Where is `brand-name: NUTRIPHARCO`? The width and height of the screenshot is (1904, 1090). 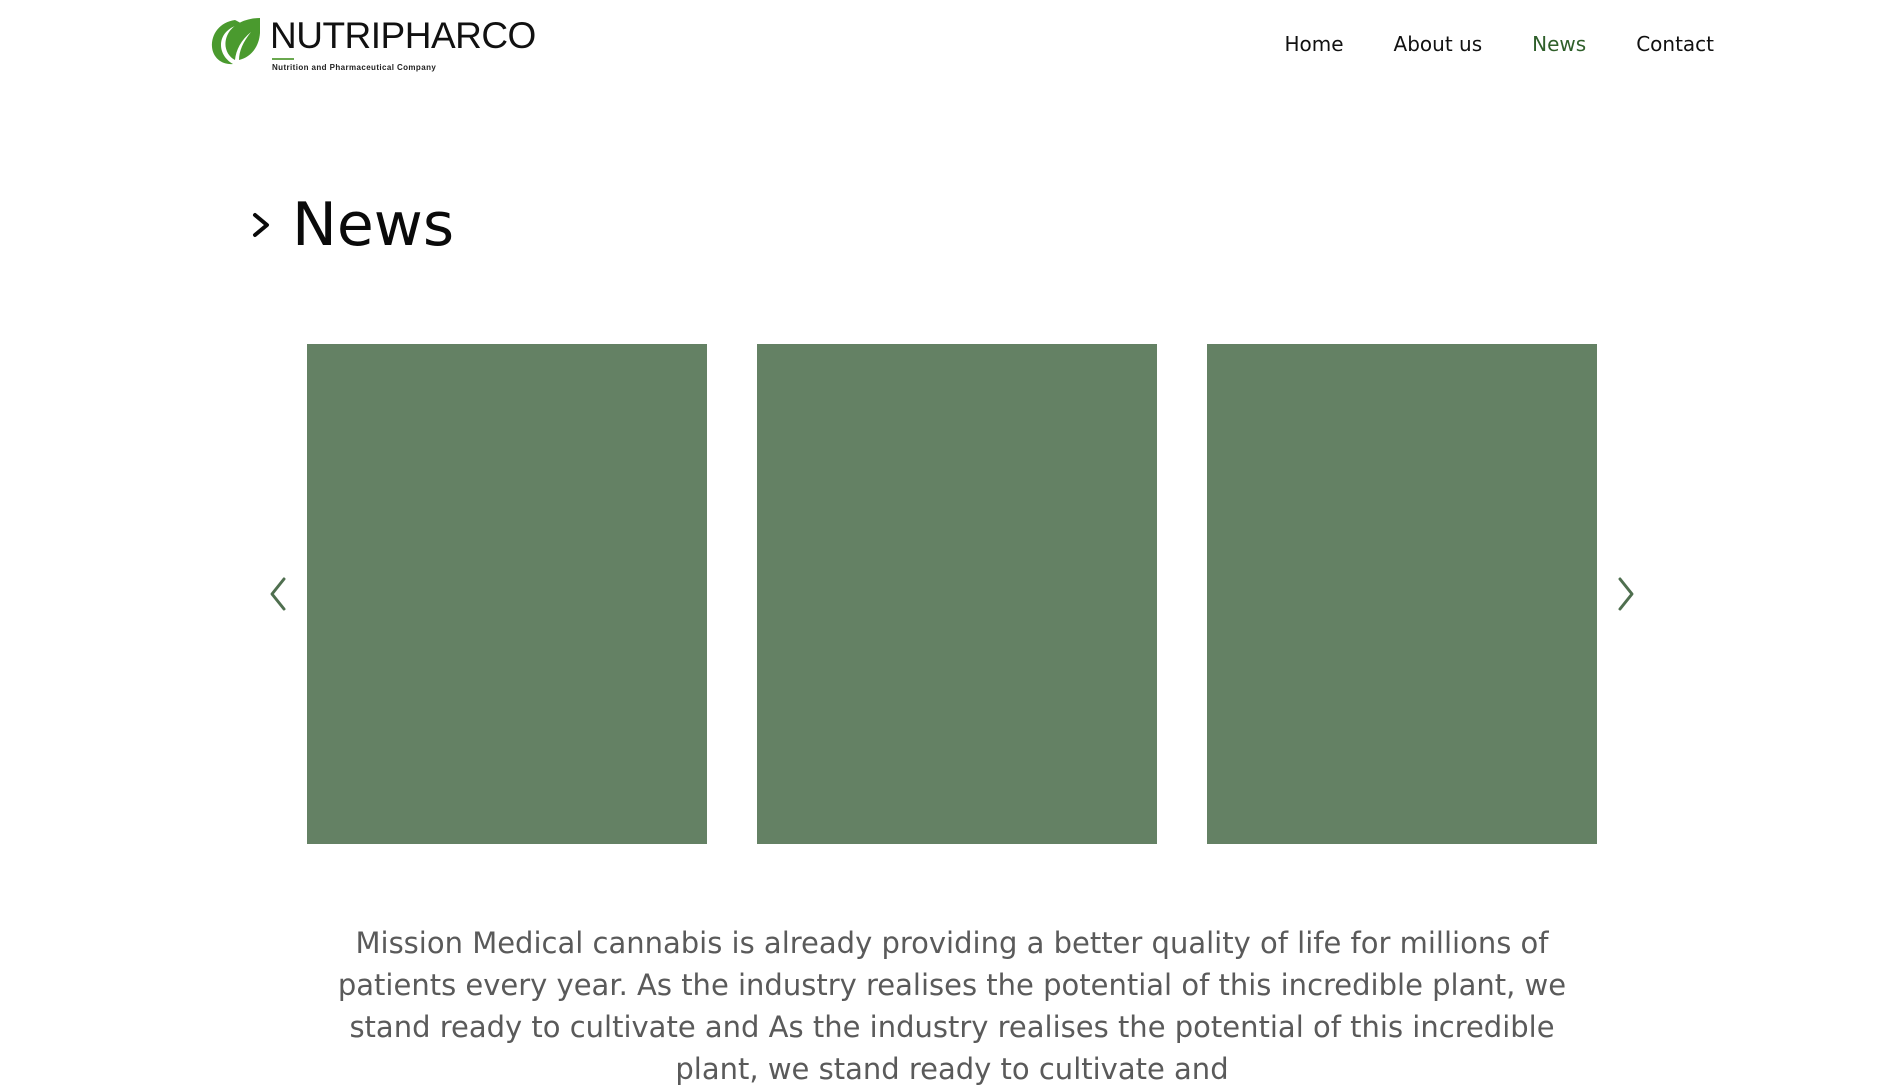
brand-name: NUTRIPHARCO is located at coordinates (403, 35).